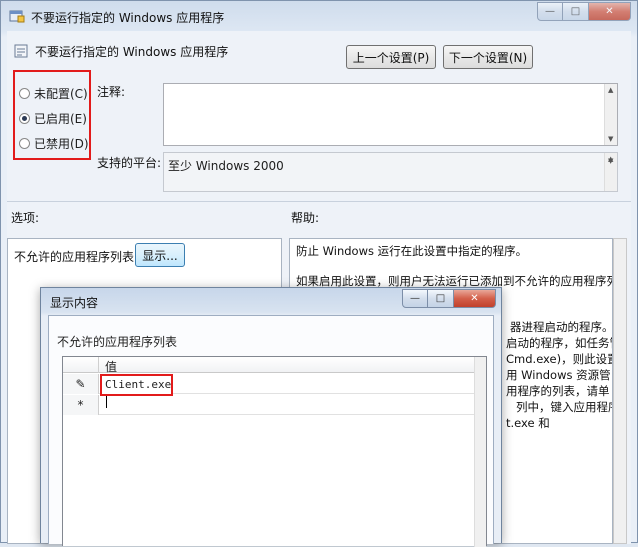 Image resolution: width=638 pixels, height=547 pixels. Describe the element at coordinates (117, 342) in the screenshot. I see `dialog-list-label: 不允许的应用程序列表` at that location.